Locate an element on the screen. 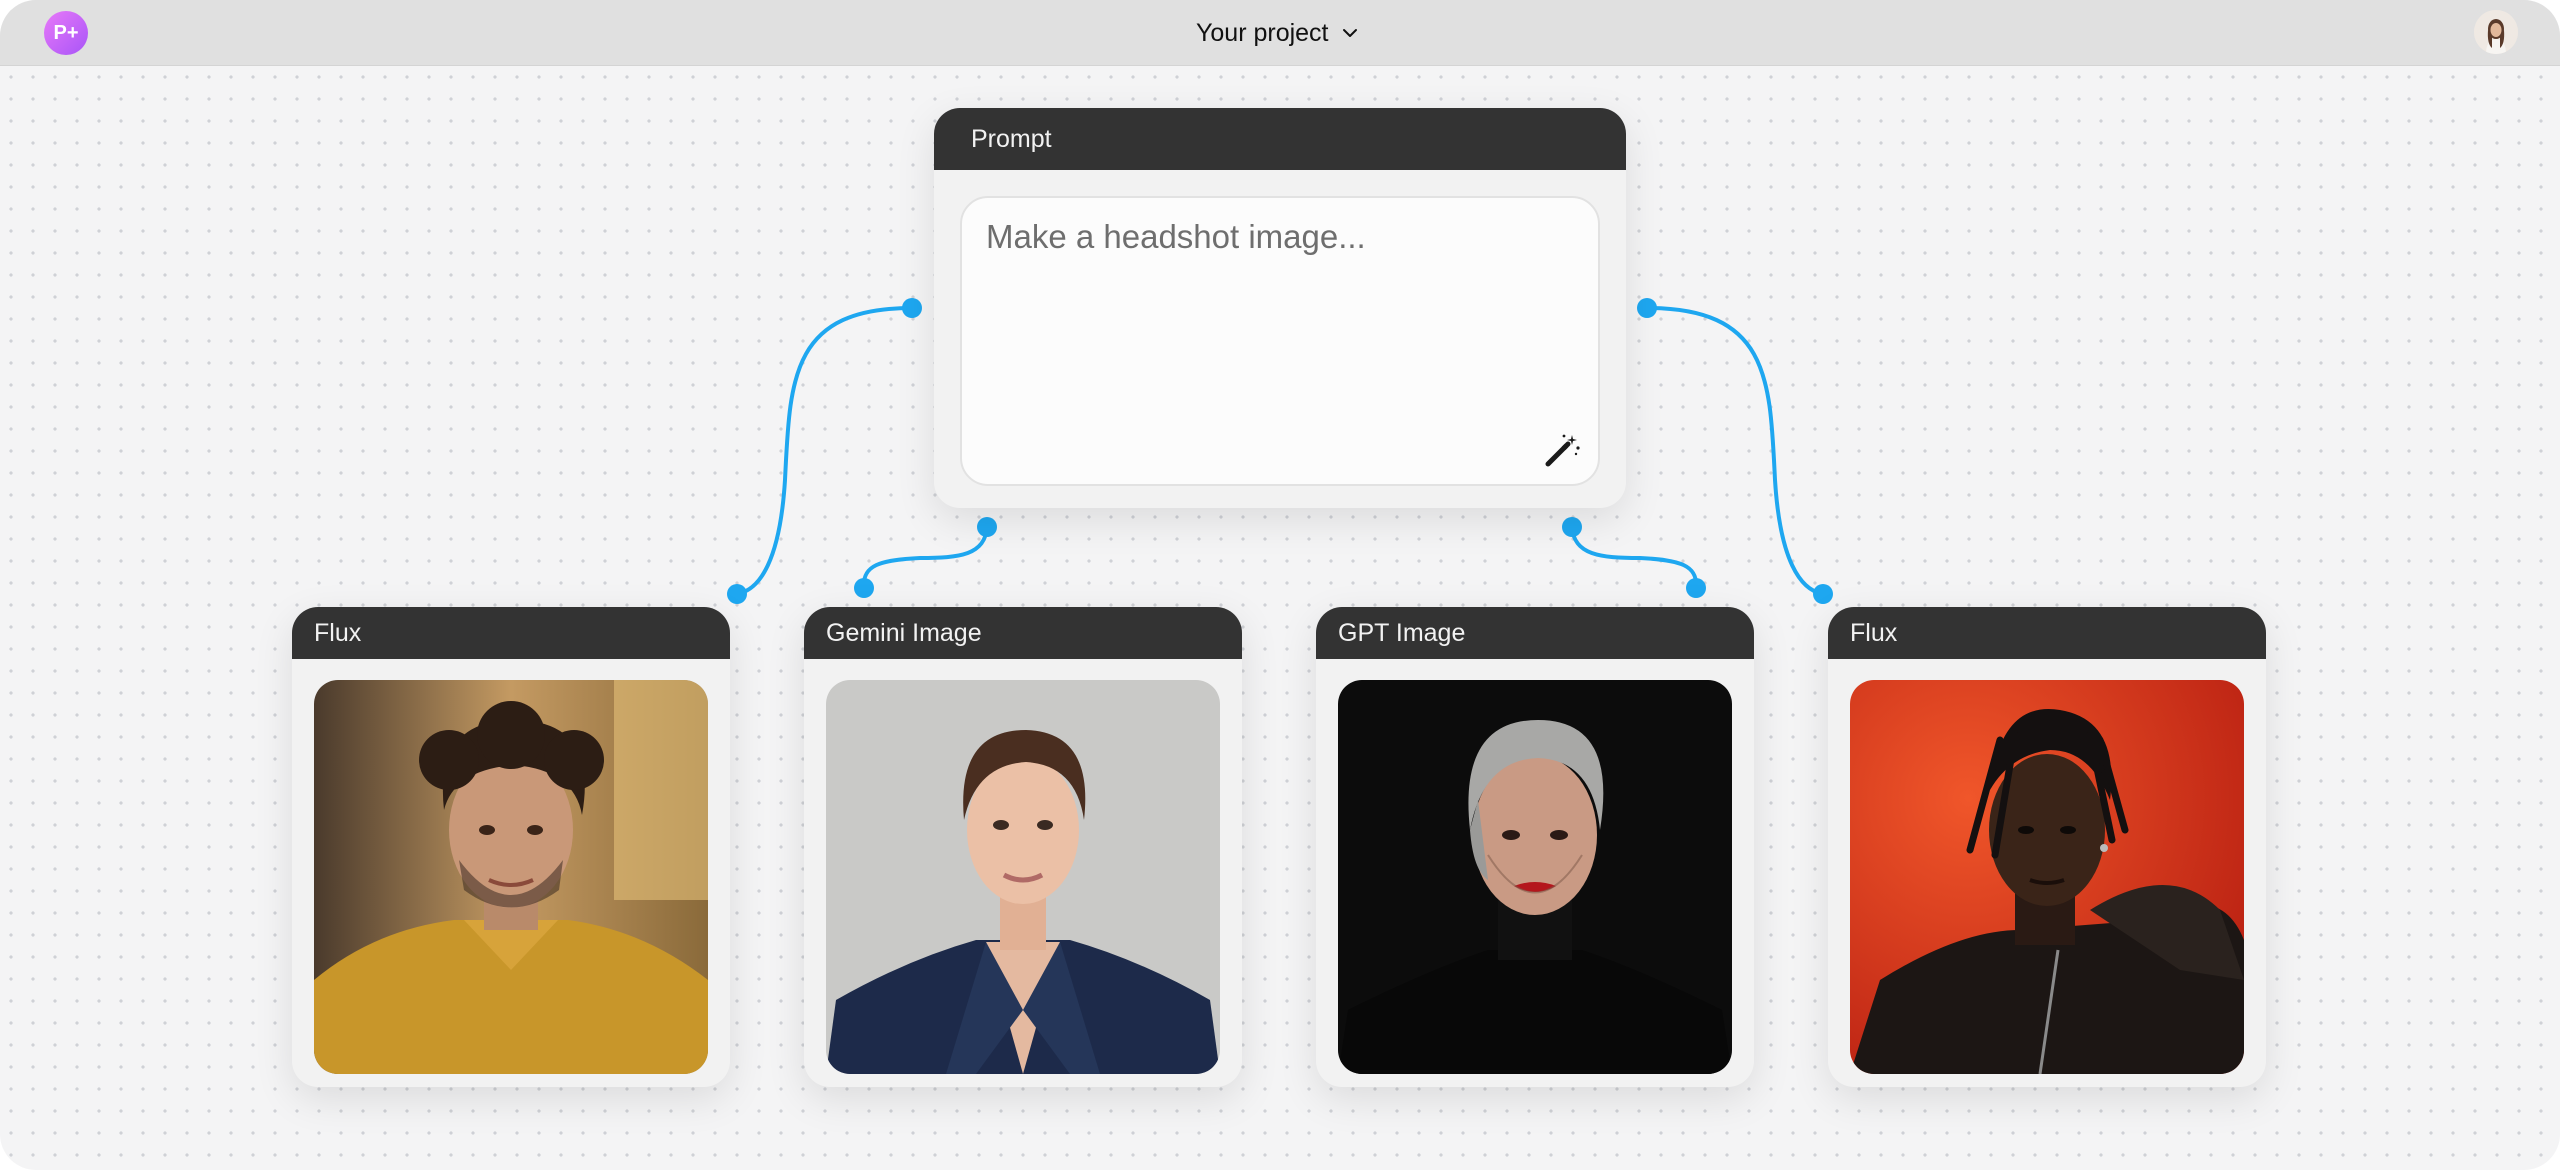 The image size is (2560, 1170). flux-2-input-handle is located at coordinates (1823, 594).